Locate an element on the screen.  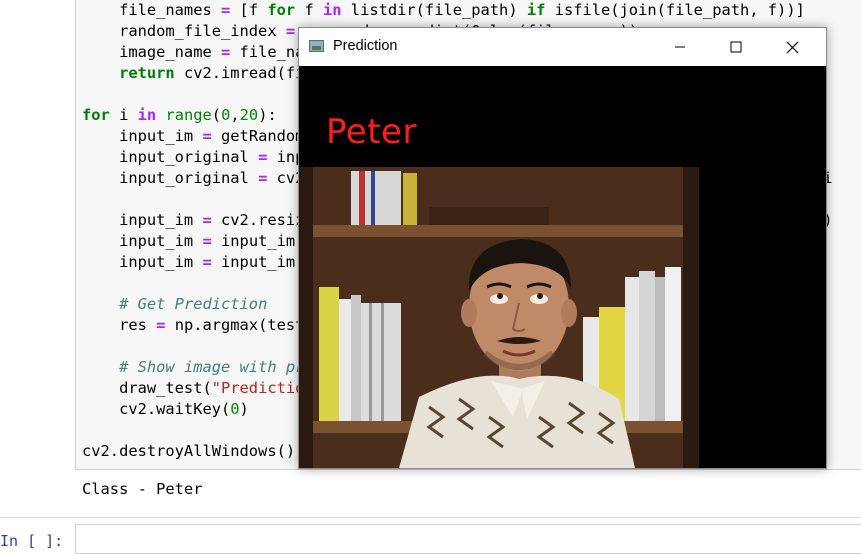
code-token: , is located at coordinates (235, 115).